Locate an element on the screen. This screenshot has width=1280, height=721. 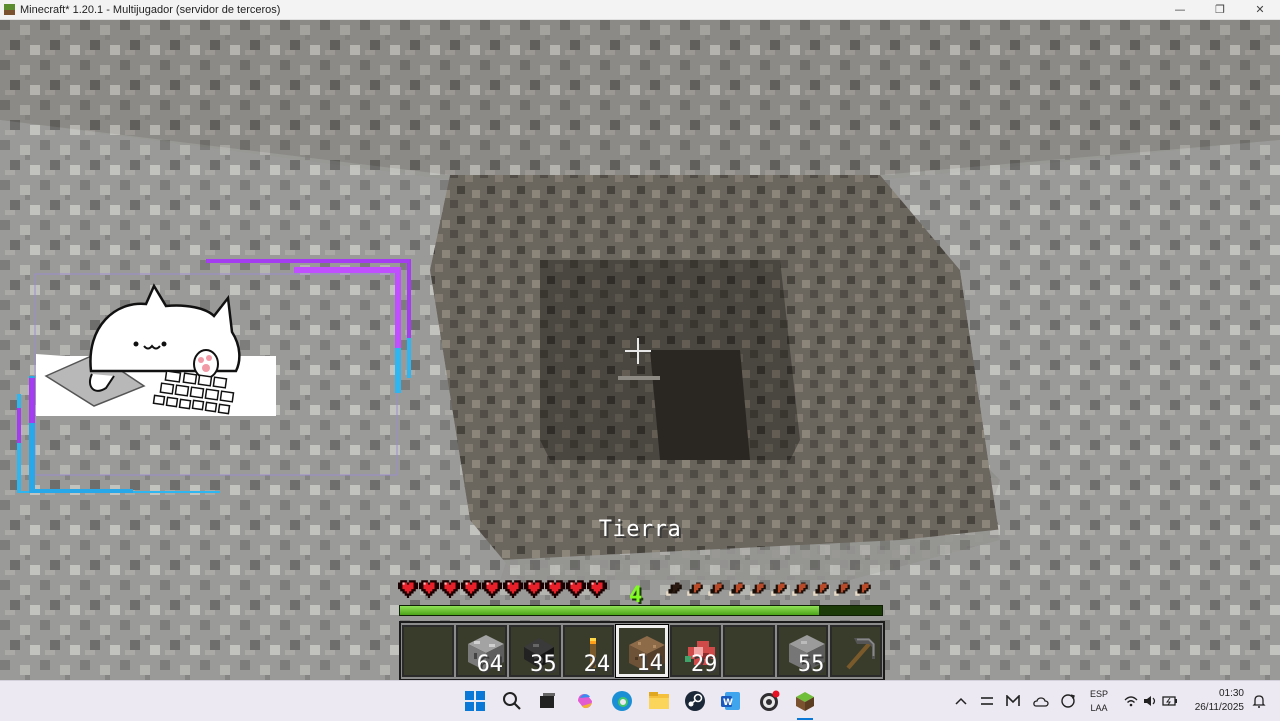
bongo-cat-image is located at coordinates (156, 349).